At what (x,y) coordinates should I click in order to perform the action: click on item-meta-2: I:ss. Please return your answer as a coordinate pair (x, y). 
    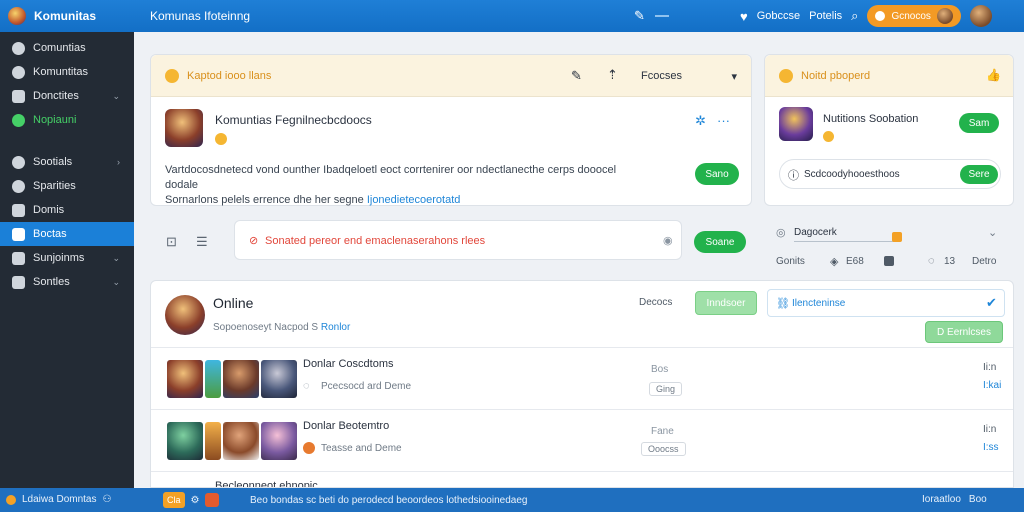
    Looking at the image, I should click on (991, 447).